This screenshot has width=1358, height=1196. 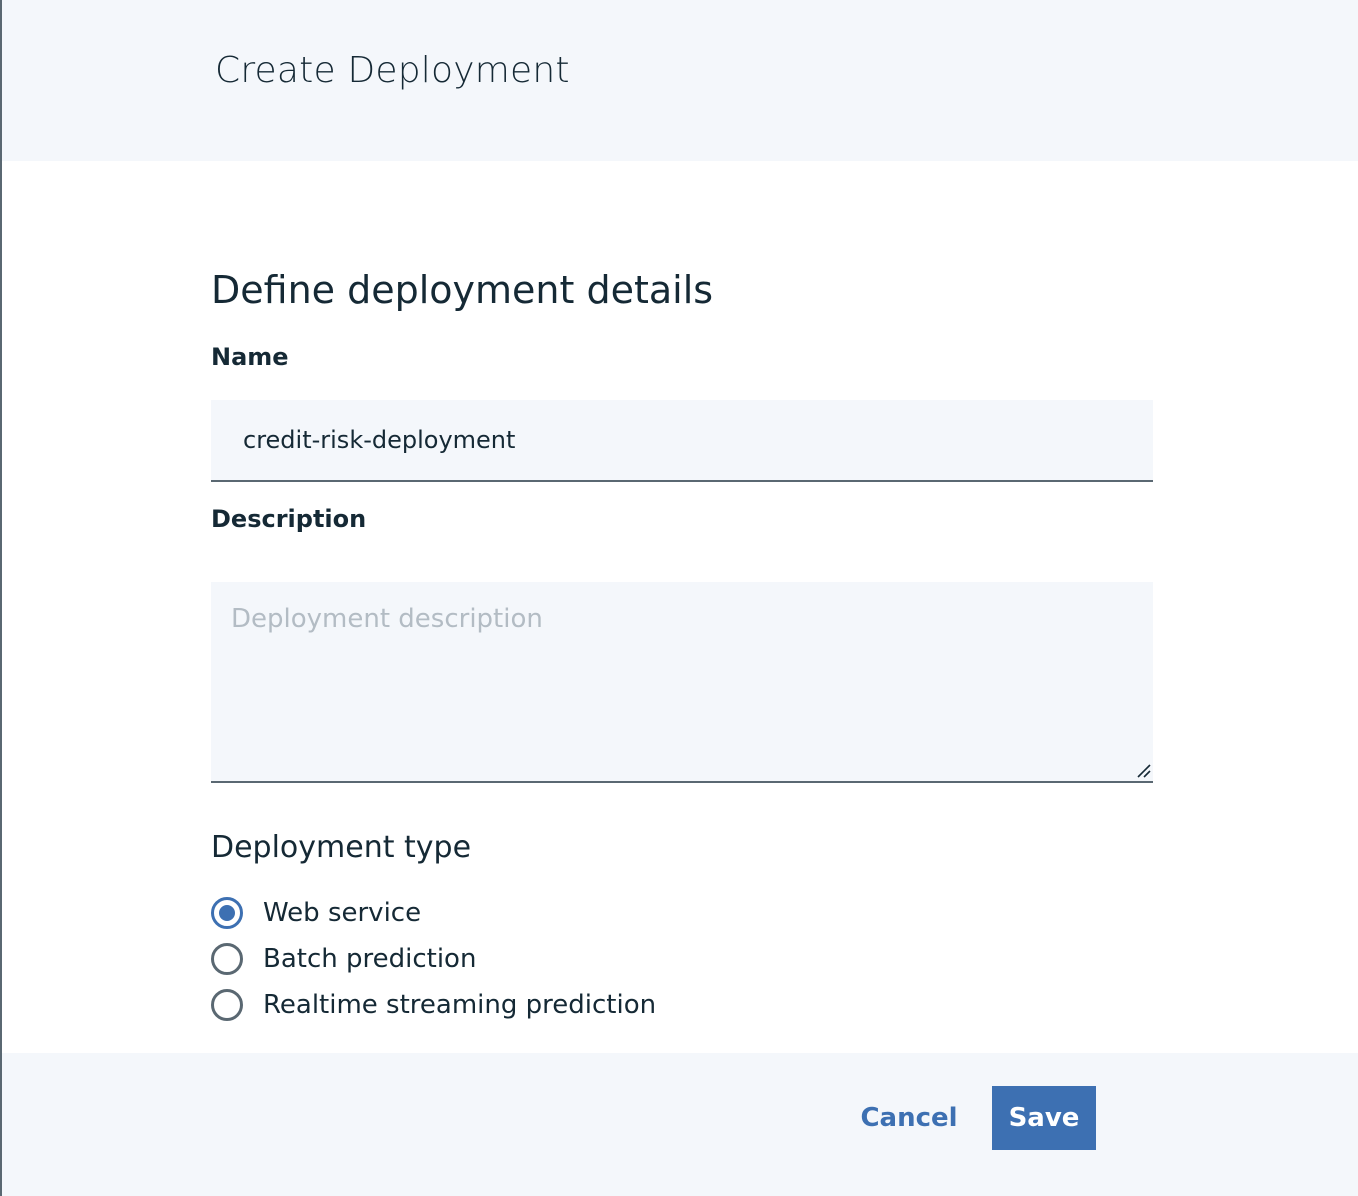 What do you see at coordinates (342, 913) in the screenshot?
I see `radio-label: Web service` at bounding box center [342, 913].